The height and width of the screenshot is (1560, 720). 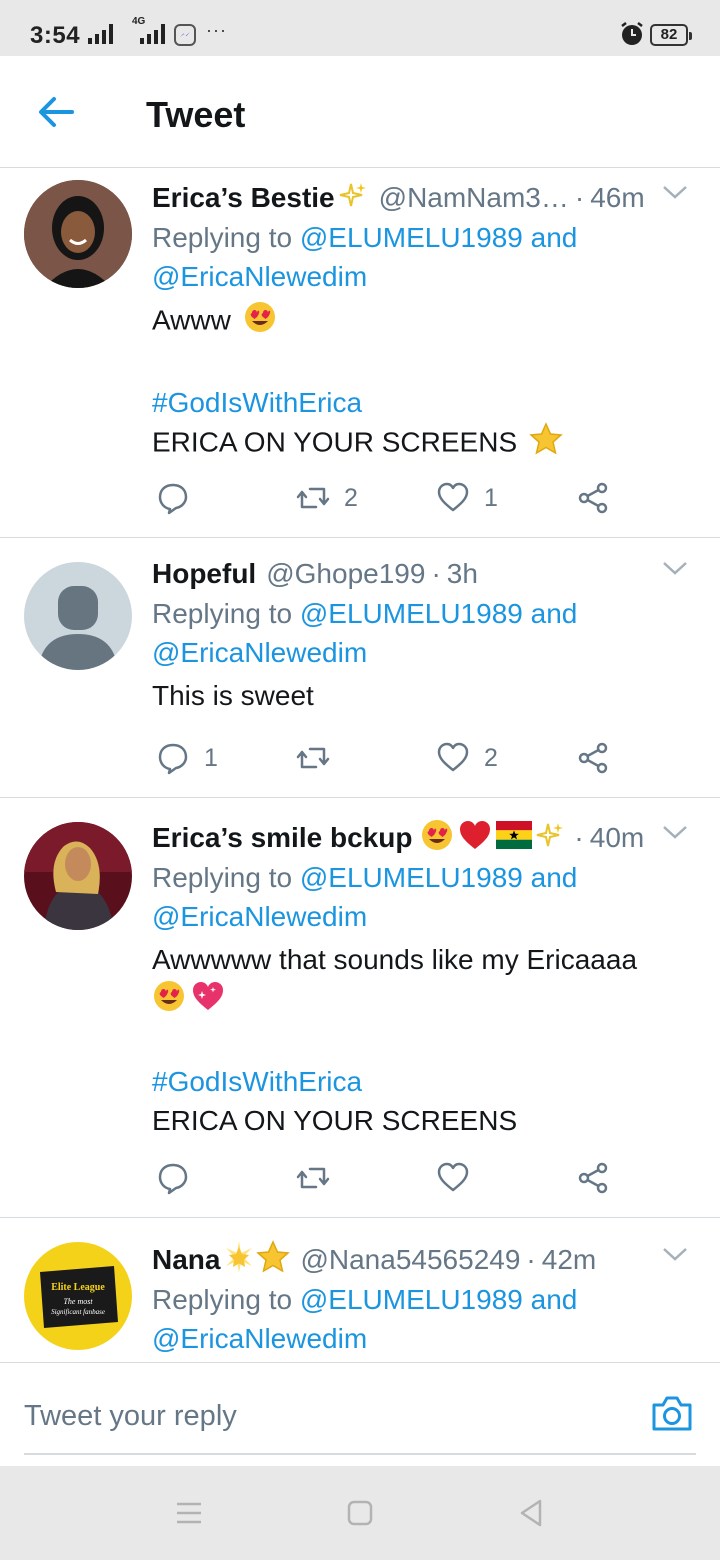 I want to click on user-handle: @Ghope199, so click(x=345, y=574).